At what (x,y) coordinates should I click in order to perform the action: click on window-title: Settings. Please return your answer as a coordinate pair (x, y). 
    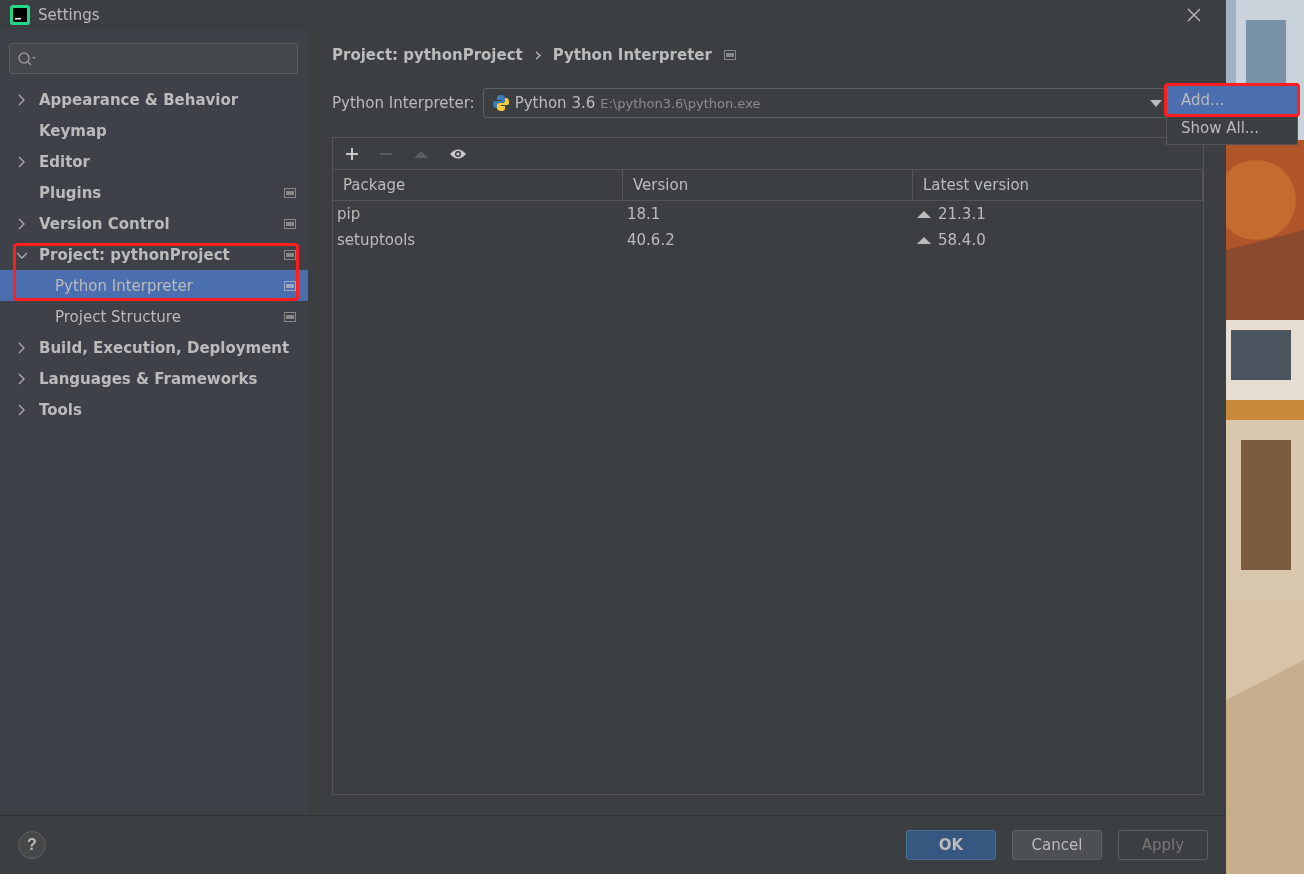
    Looking at the image, I should click on (69, 15).